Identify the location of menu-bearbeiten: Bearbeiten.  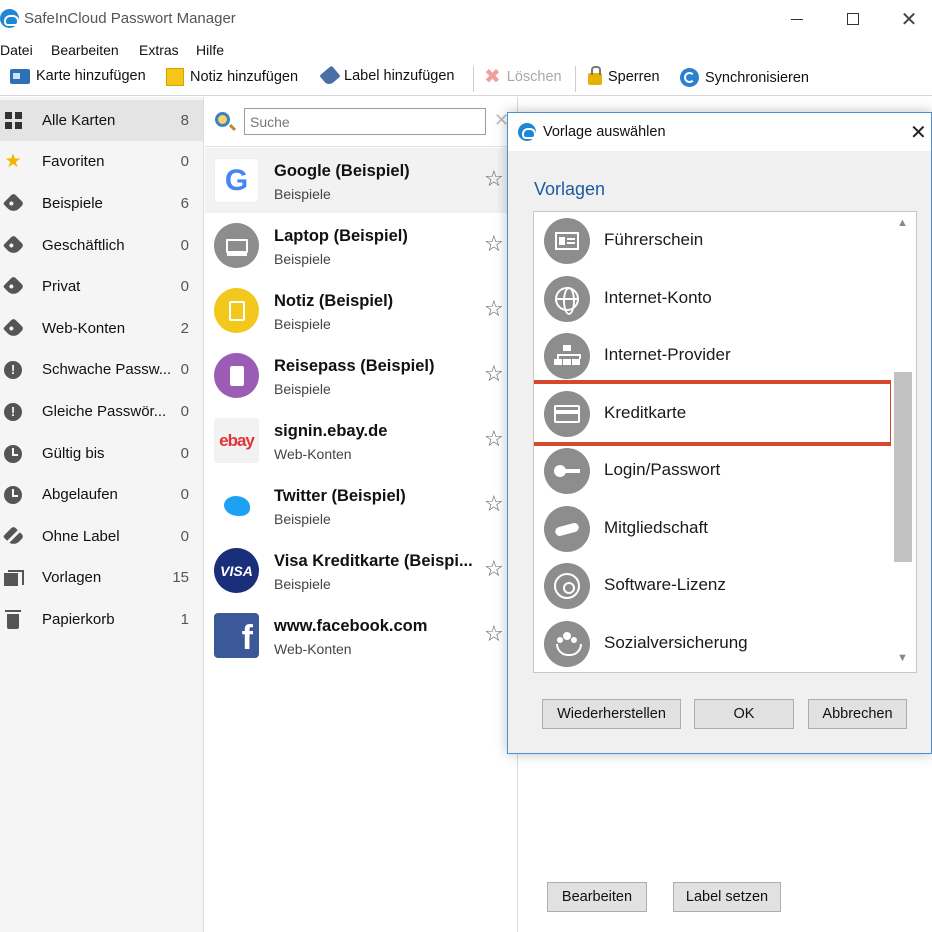
(85, 50).